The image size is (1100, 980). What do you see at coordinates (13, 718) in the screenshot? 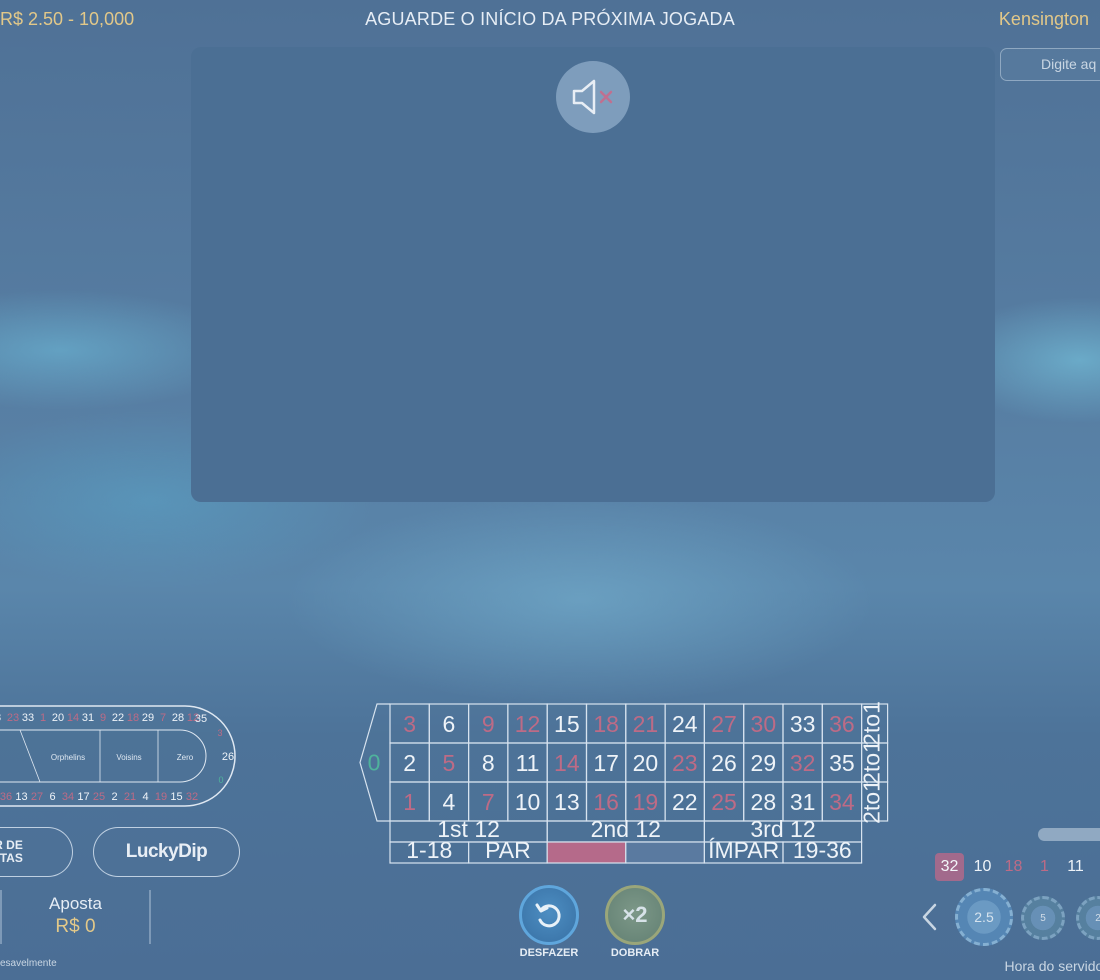
I see `racetrack-number: 23` at bounding box center [13, 718].